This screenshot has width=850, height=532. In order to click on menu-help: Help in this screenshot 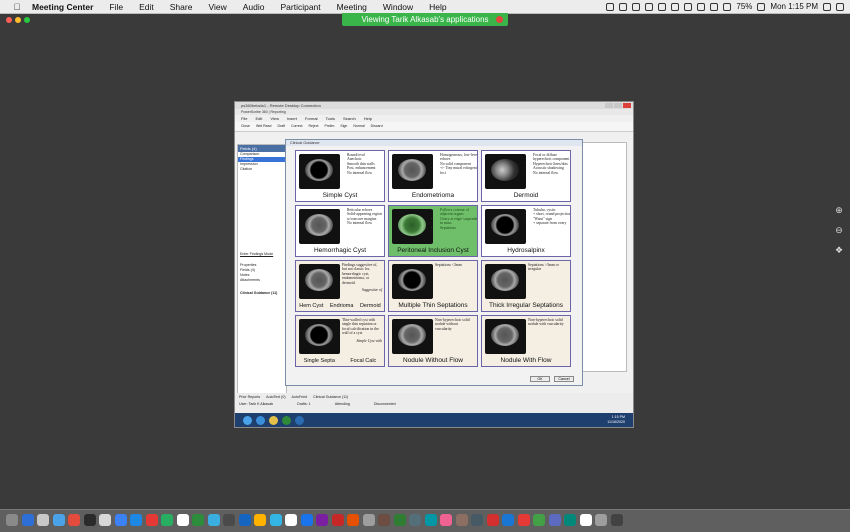, I will do `click(437, 7)`.